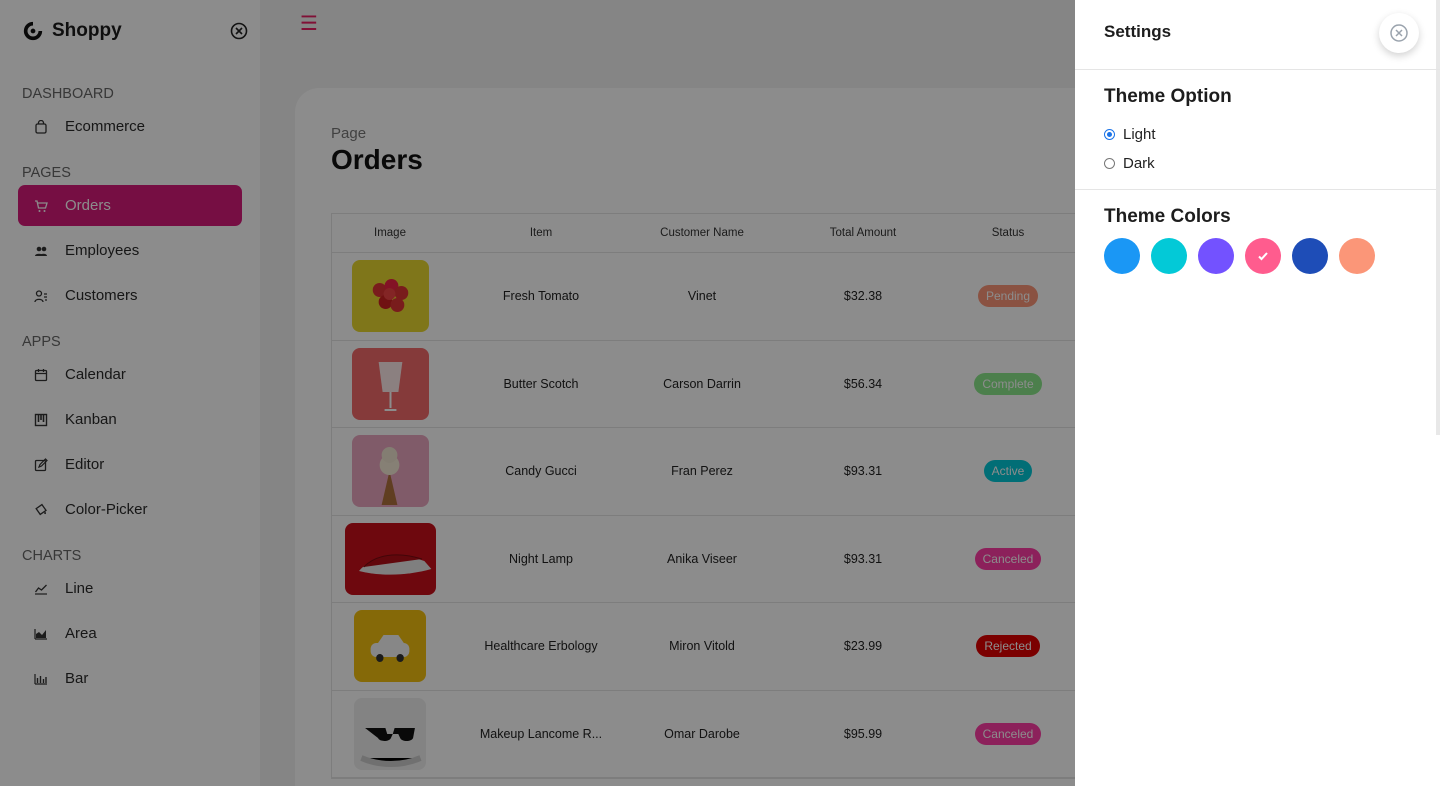 The image size is (1440, 786). I want to click on settings-header: Settings, so click(1257, 35).